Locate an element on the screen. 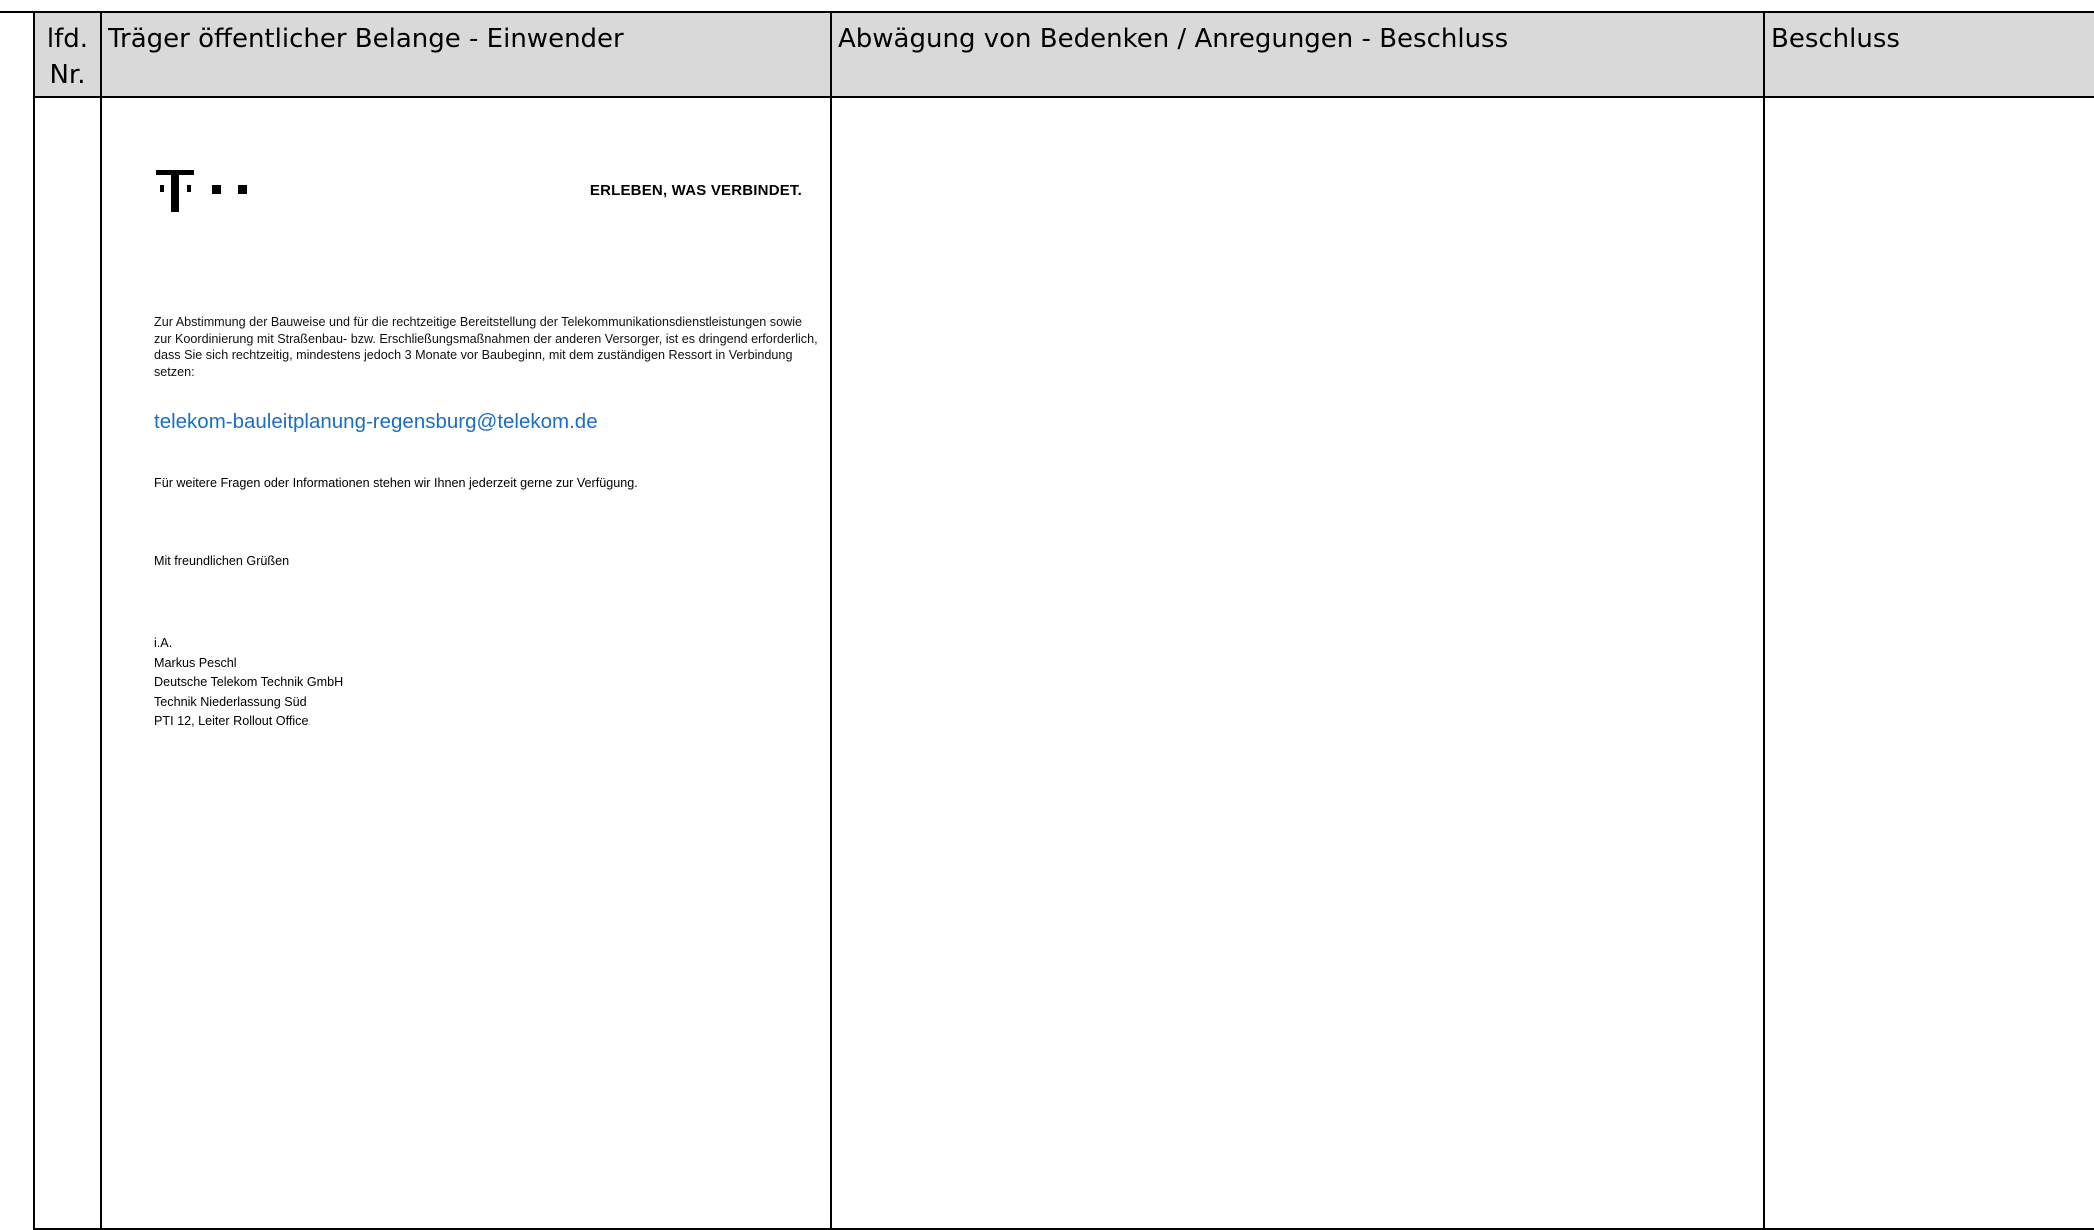  telekom-t-logo-icon is located at coordinates (201, 191).